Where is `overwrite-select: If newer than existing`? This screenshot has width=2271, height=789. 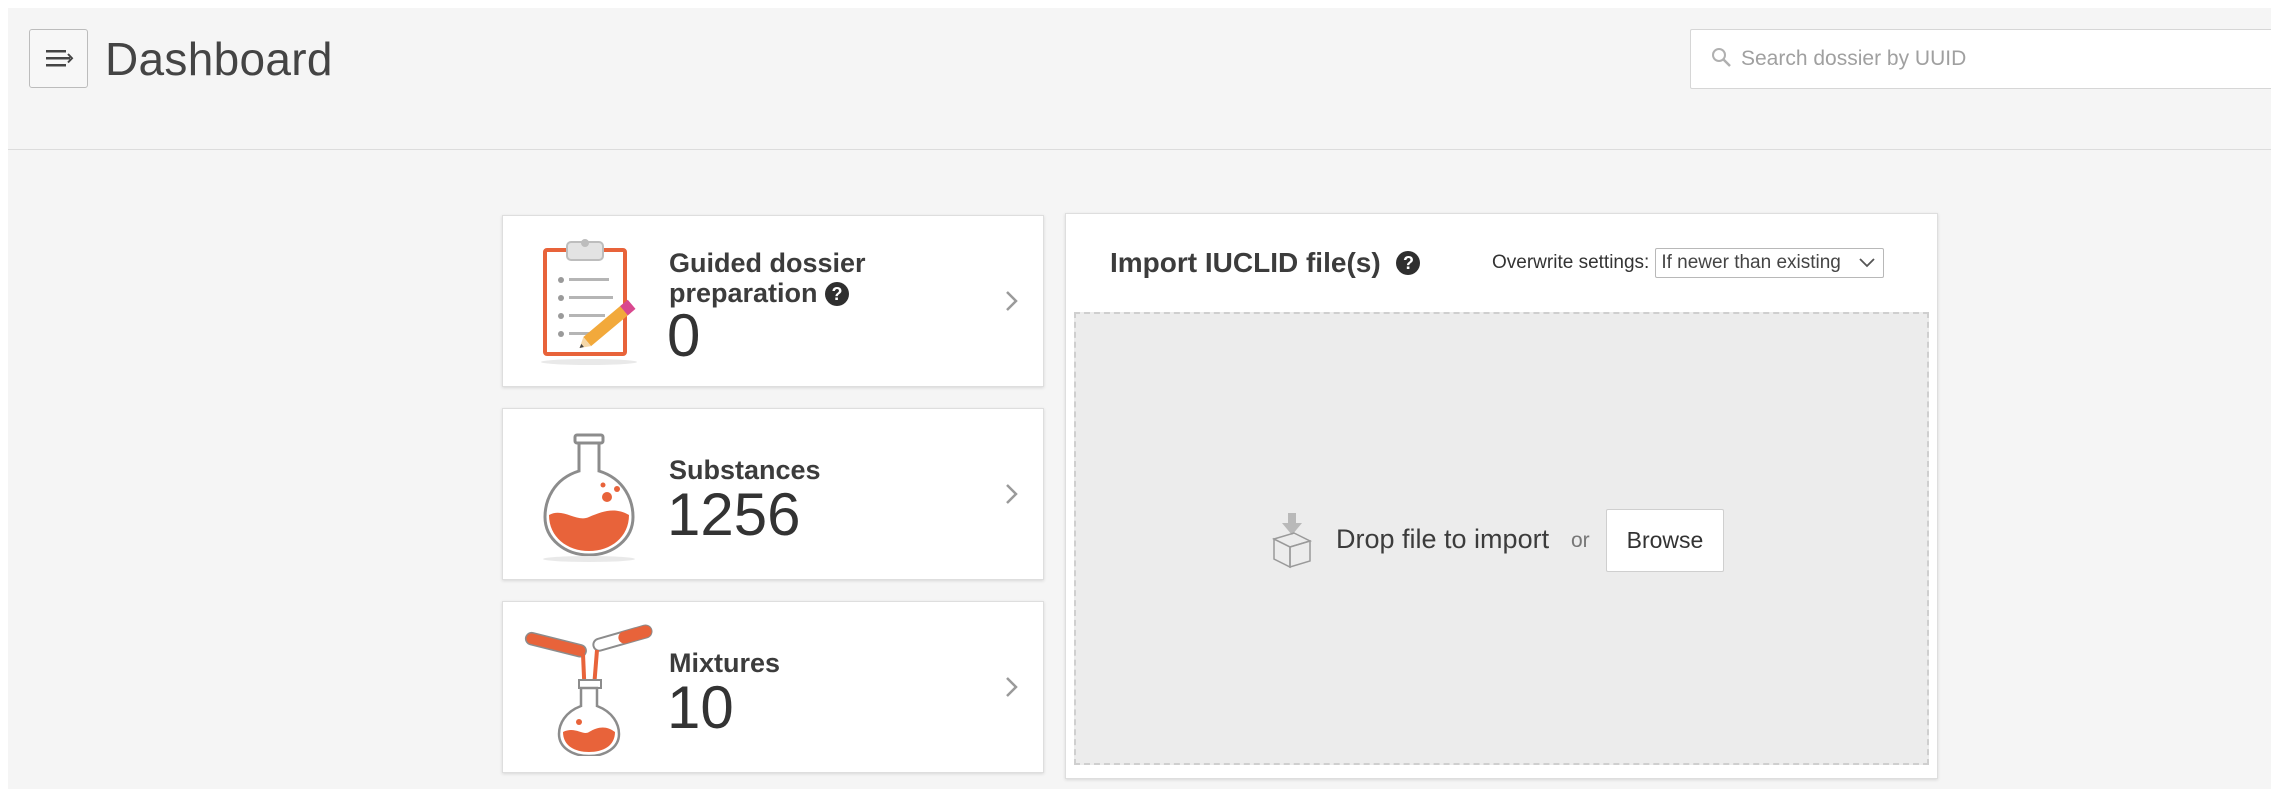 overwrite-select: If newer than existing is located at coordinates (1770, 263).